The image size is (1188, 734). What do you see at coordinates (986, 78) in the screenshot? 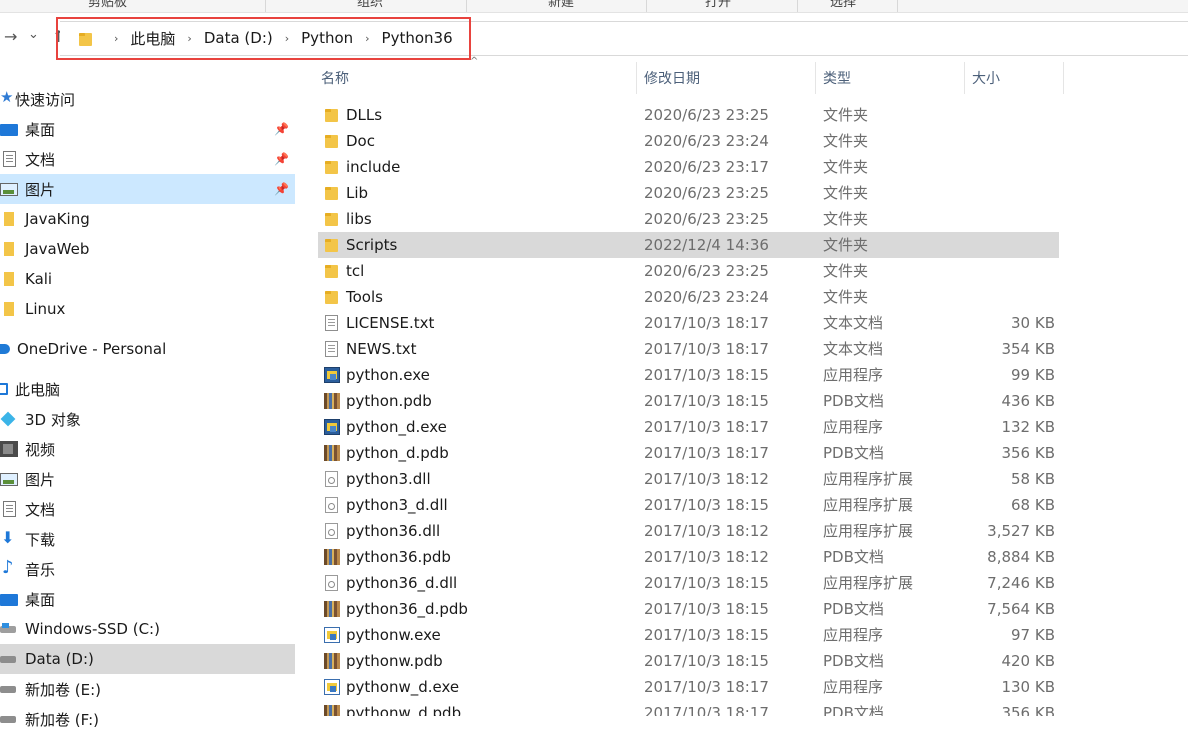
I see `column-header-size: 大小` at bounding box center [986, 78].